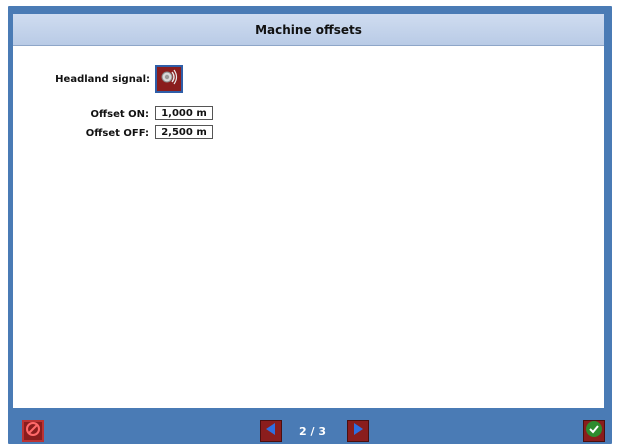 Image resolution: width=618 pixels, height=448 pixels. I want to click on prohibited-icon, so click(33, 431).